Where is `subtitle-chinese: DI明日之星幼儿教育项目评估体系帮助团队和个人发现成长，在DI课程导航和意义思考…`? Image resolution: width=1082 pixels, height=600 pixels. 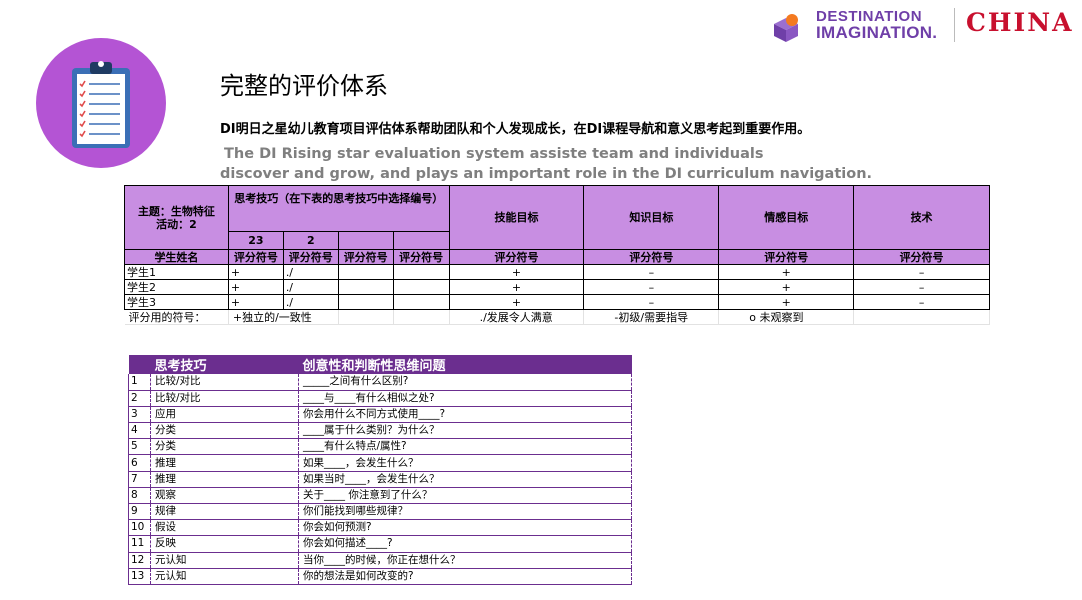
subtitle-chinese: DI明日之星幼儿教育项目评估体系帮助团队和个人发现成长，在DI课程导航和意义思考… is located at coordinates (515, 129).